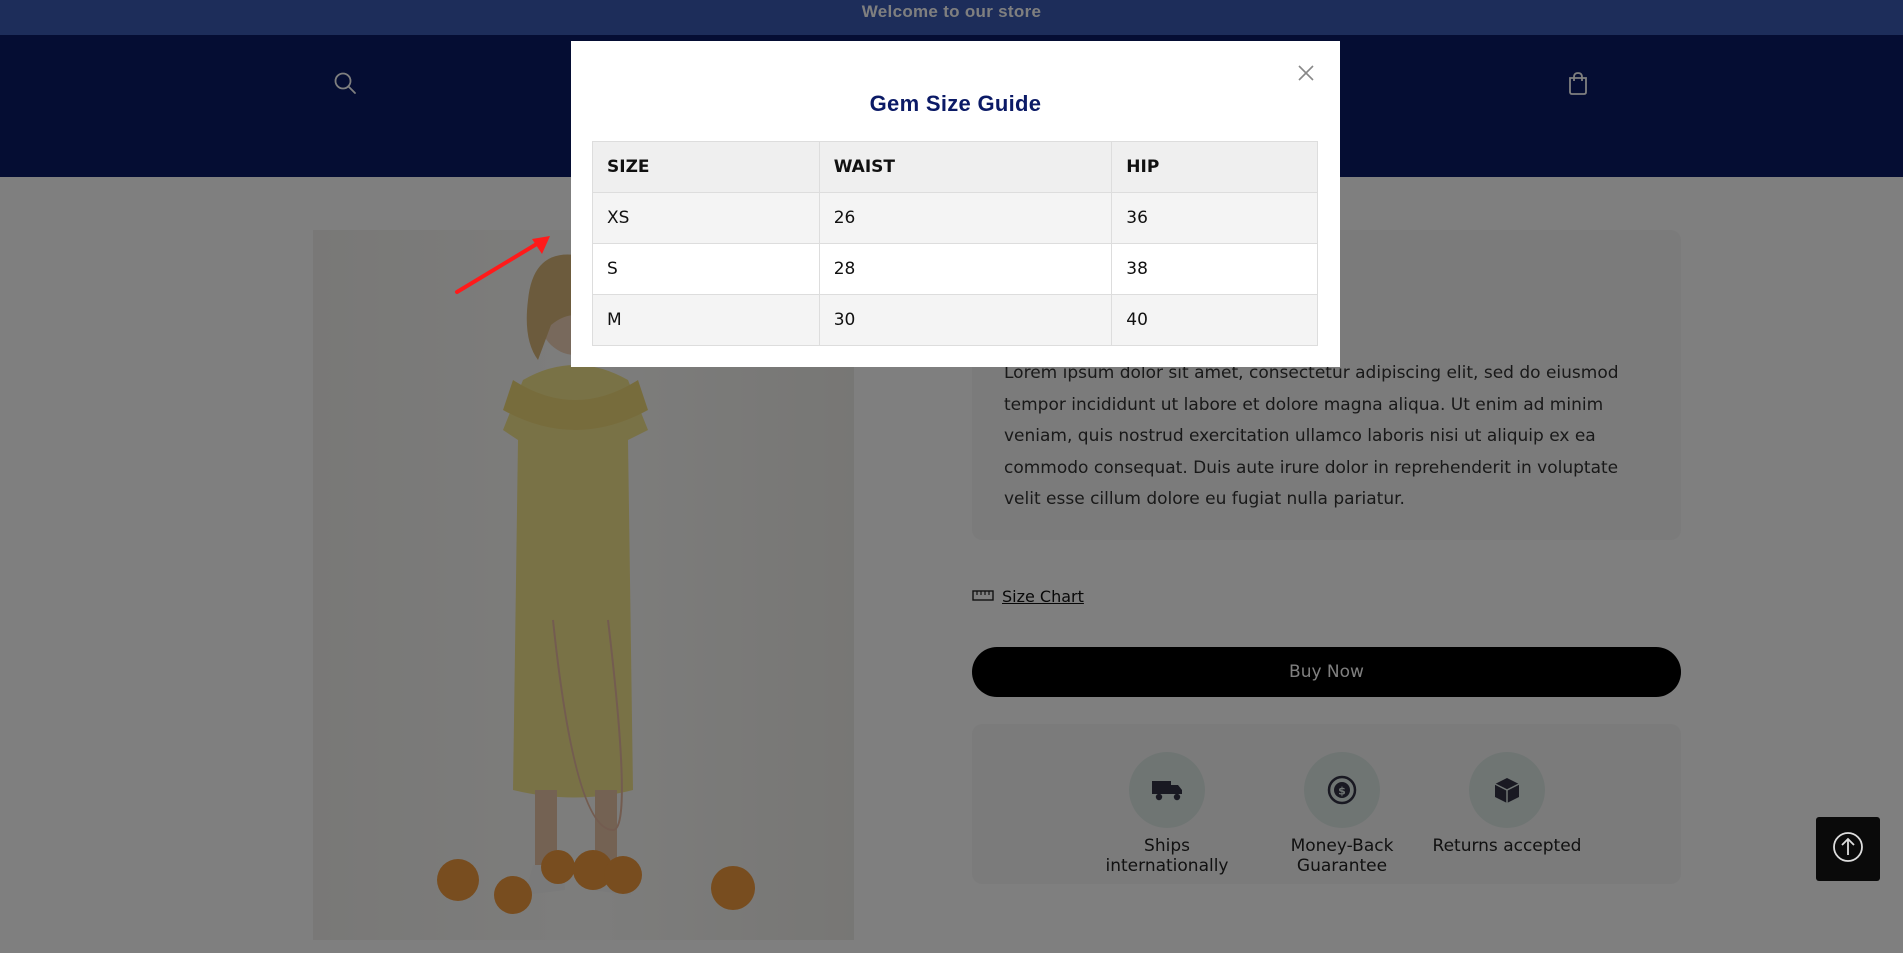 The image size is (1903, 953). I want to click on scroll-to-top-button, so click(1848, 849).